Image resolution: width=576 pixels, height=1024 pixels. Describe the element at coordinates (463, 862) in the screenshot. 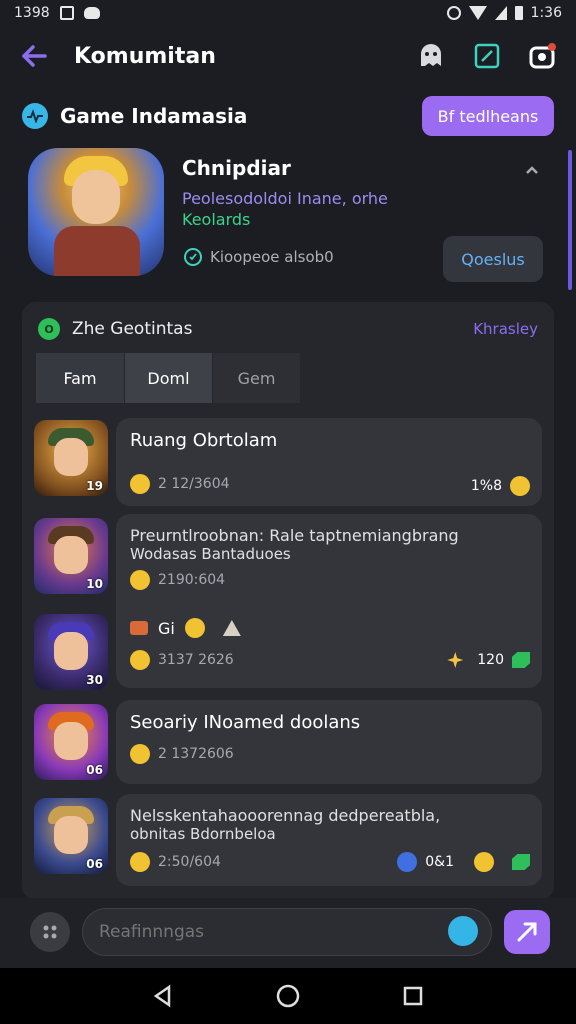

I see `message-reactions: 0&1` at that location.